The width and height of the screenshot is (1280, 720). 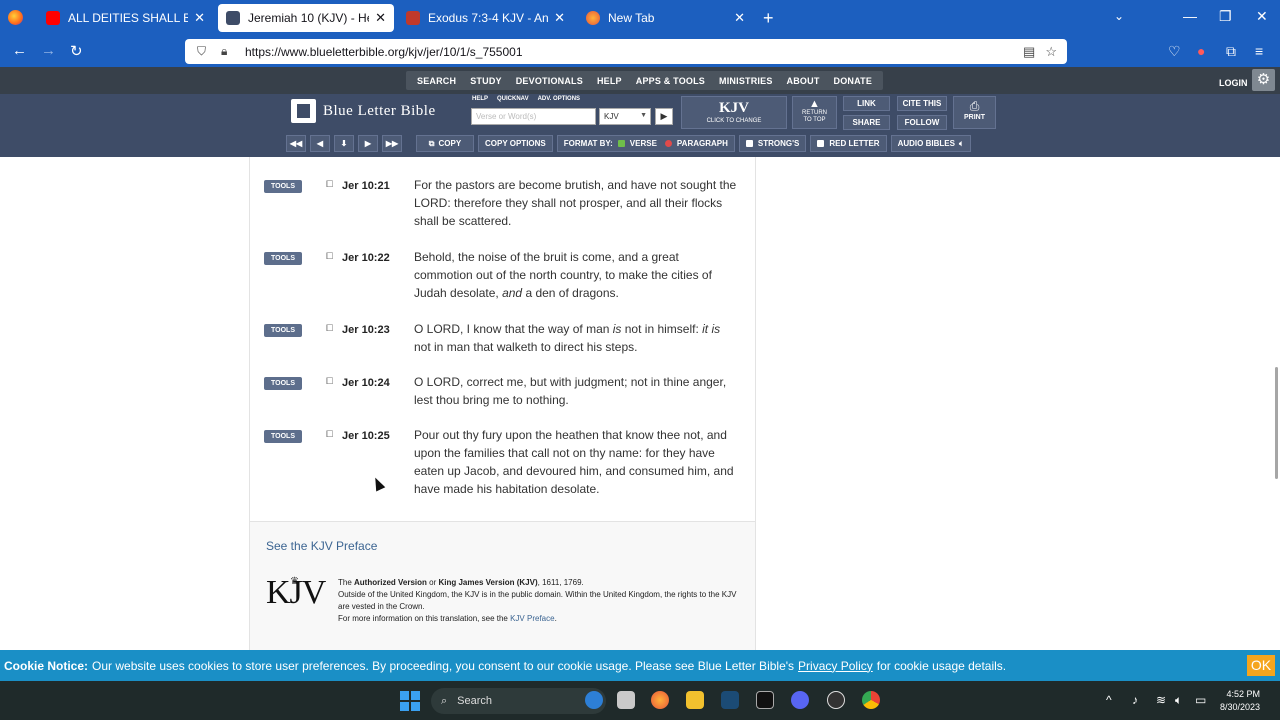 I want to click on app-icon, so click(x=836, y=700).